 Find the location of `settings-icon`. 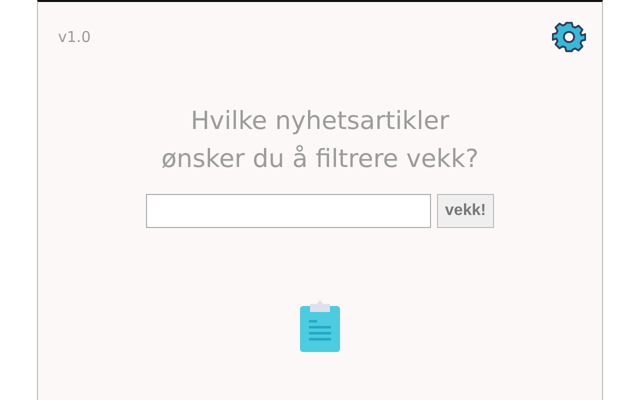

settings-icon is located at coordinates (569, 37).